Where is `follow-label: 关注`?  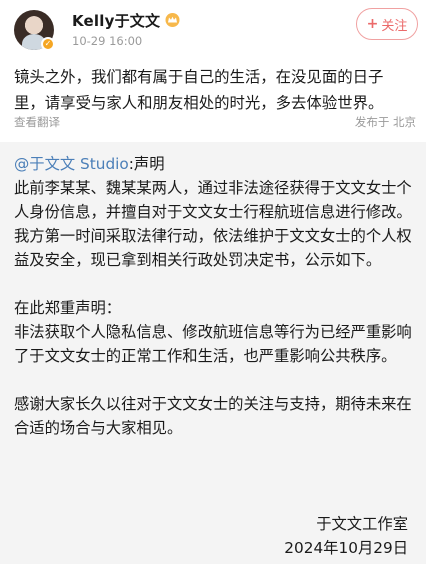
follow-label: 关注 is located at coordinates (394, 26).